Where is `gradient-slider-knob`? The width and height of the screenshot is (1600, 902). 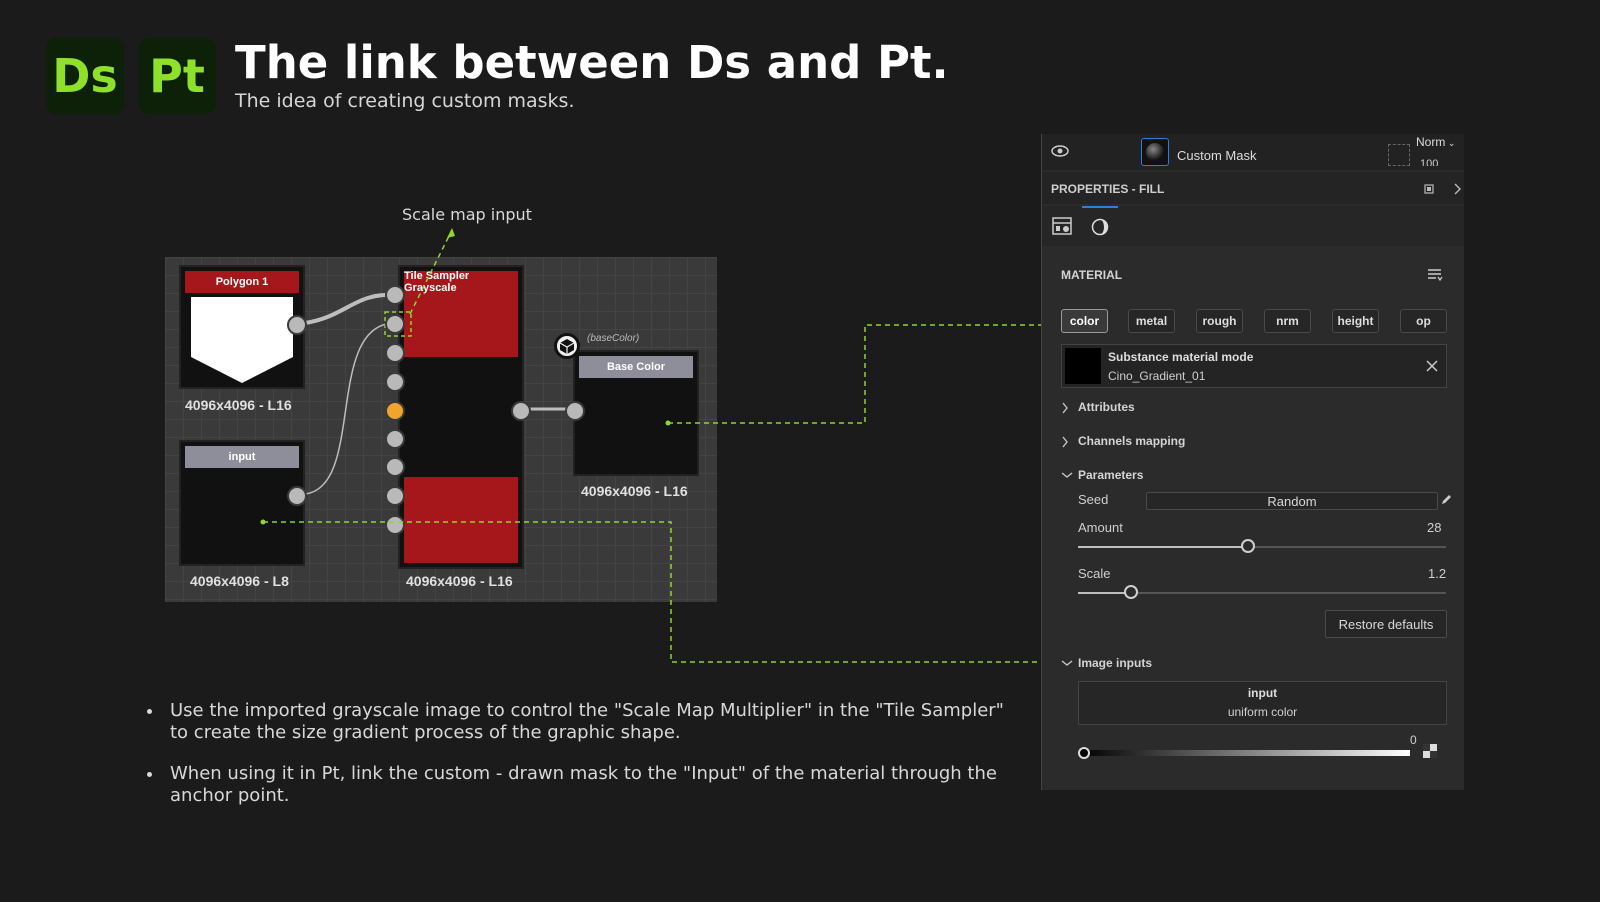 gradient-slider-knob is located at coordinates (1084, 753).